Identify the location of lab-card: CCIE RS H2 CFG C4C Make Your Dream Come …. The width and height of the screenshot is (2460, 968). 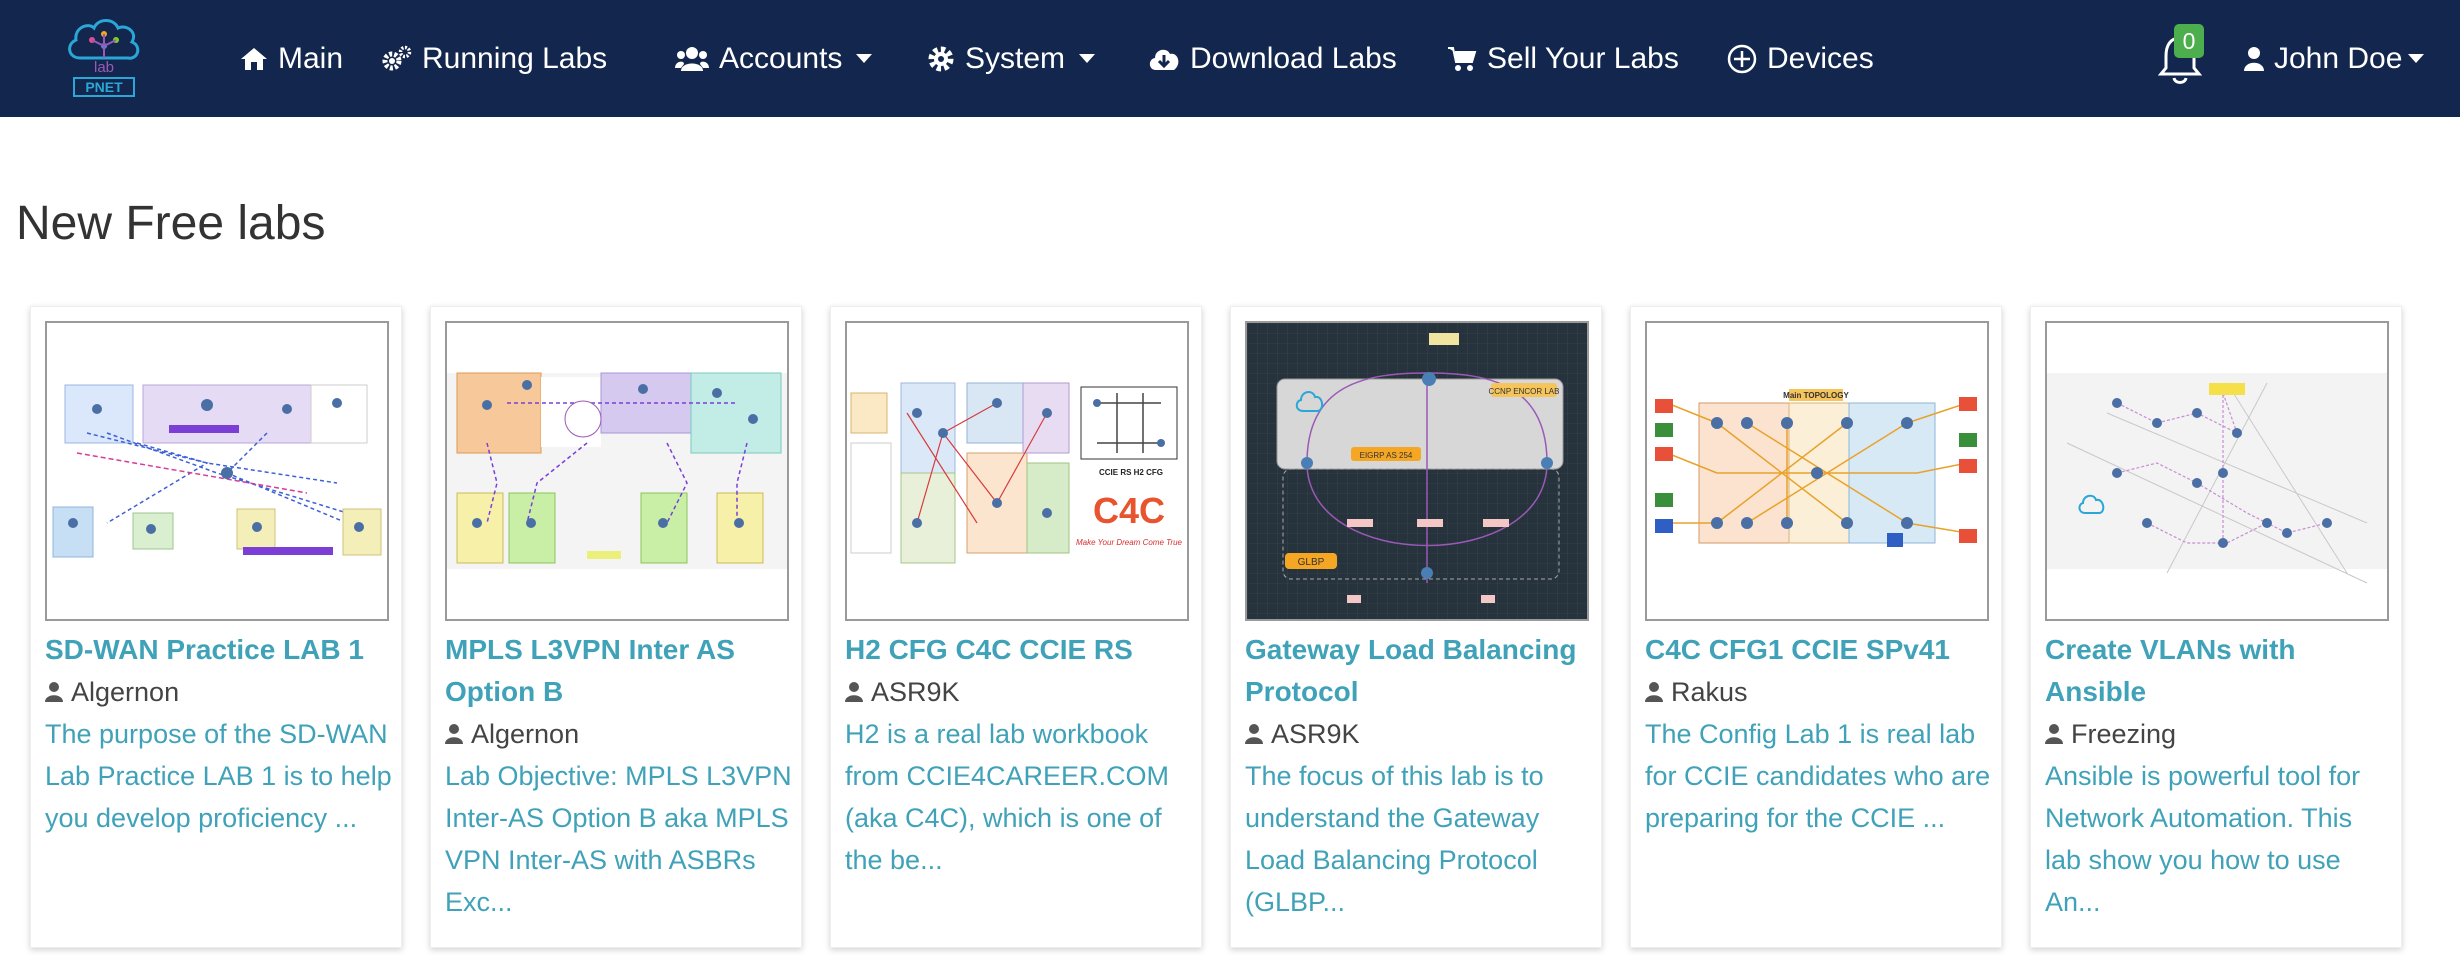
(1016, 627).